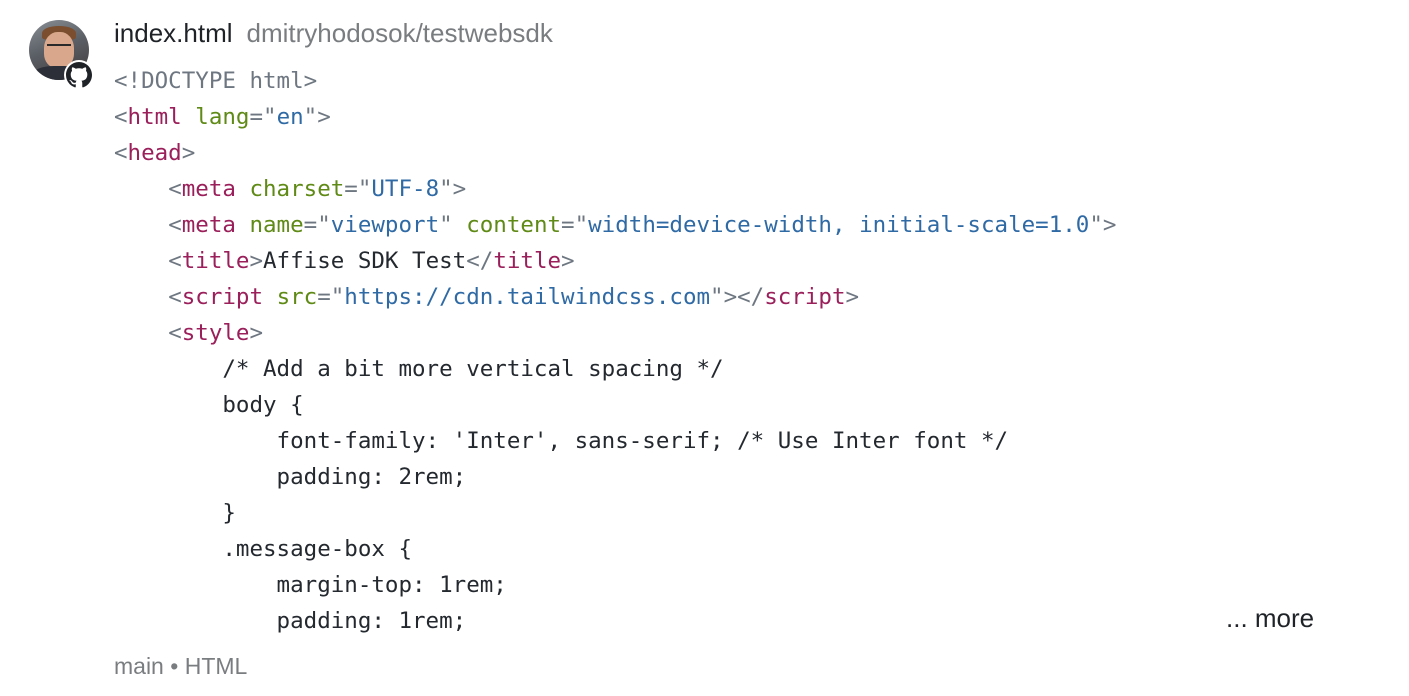 Image resolution: width=1409 pixels, height=696 pixels. I want to click on code-line: padding: 1rem;, so click(615, 621).